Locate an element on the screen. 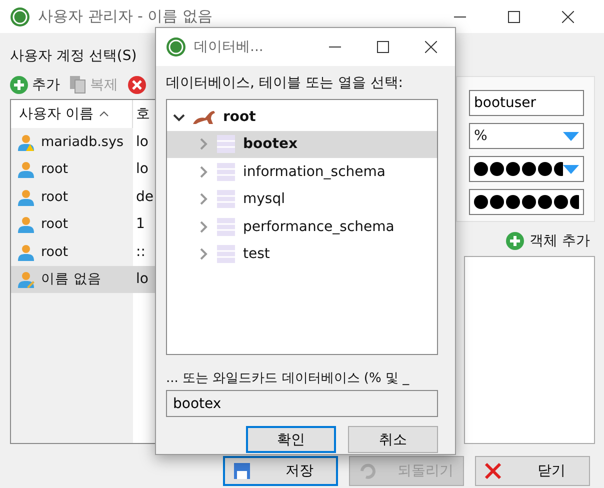 Image resolution: width=604 pixels, height=488 pixels. save-icon is located at coordinates (242, 471).